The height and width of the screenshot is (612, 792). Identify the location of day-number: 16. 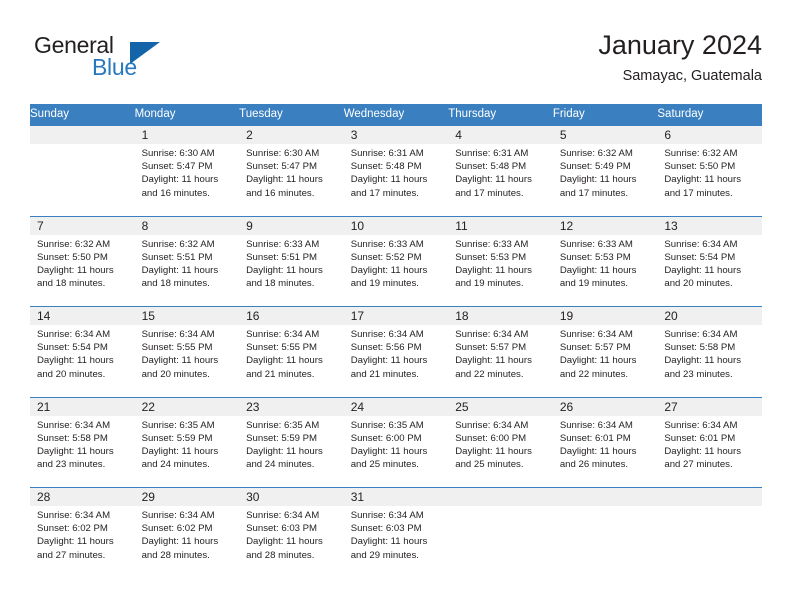
(291, 315).